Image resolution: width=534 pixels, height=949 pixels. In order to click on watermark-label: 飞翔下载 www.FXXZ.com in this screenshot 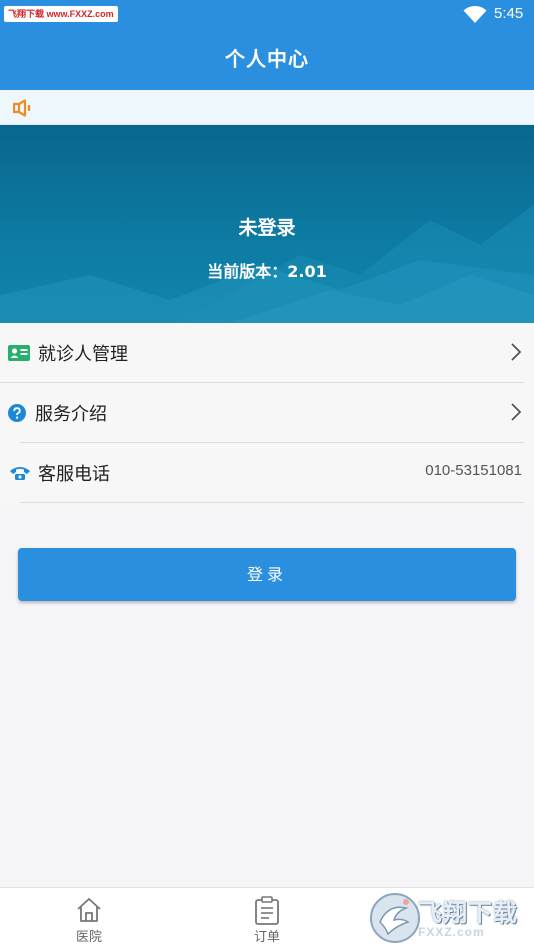, I will do `click(61, 14)`.